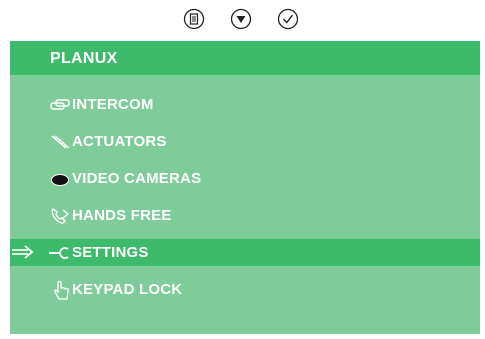 This screenshot has height=339, width=485. I want to click on hand-pointer-icon, so click(62, 290).